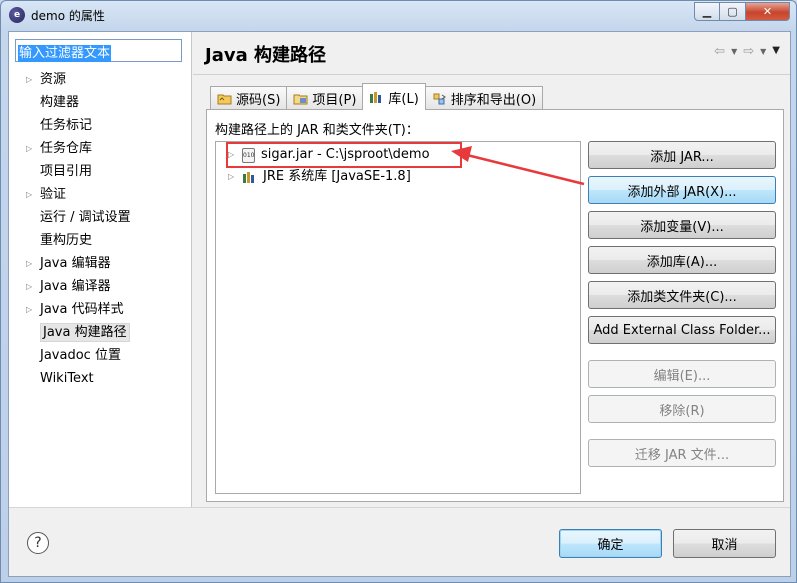  I want to click on maximize-button: ▢, so click(733, 11).